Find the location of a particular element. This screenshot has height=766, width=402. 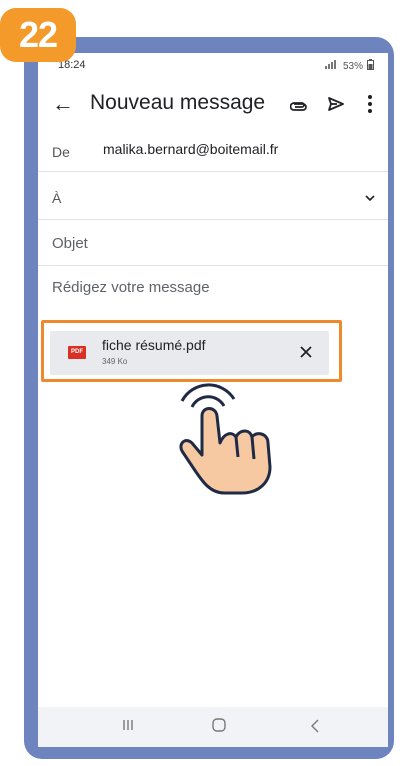

from-field: malika.bernard@boitemail.fr is located at coordinates (190, 149).